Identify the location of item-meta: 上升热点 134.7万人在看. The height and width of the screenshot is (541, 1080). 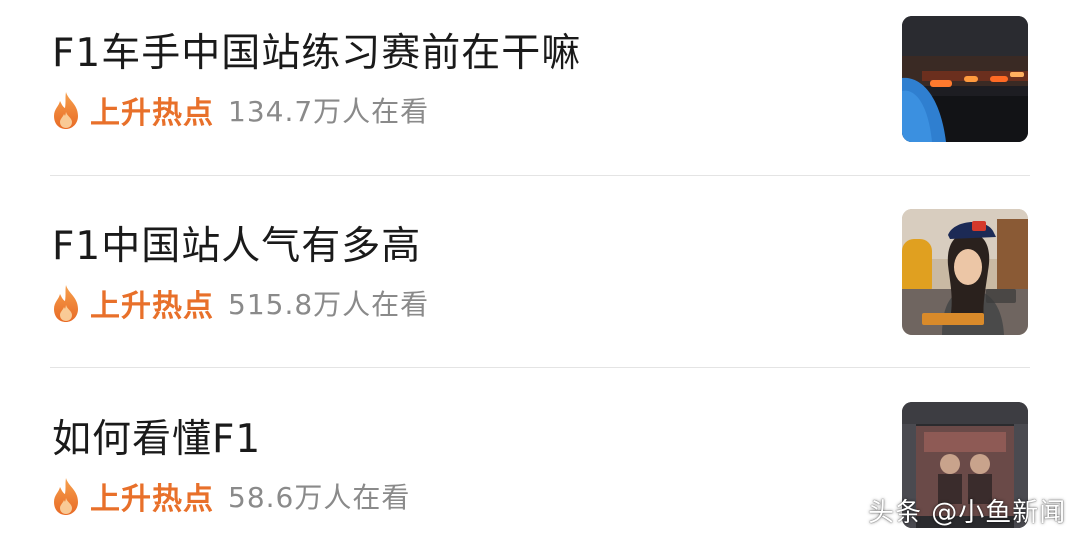
(239, 110).